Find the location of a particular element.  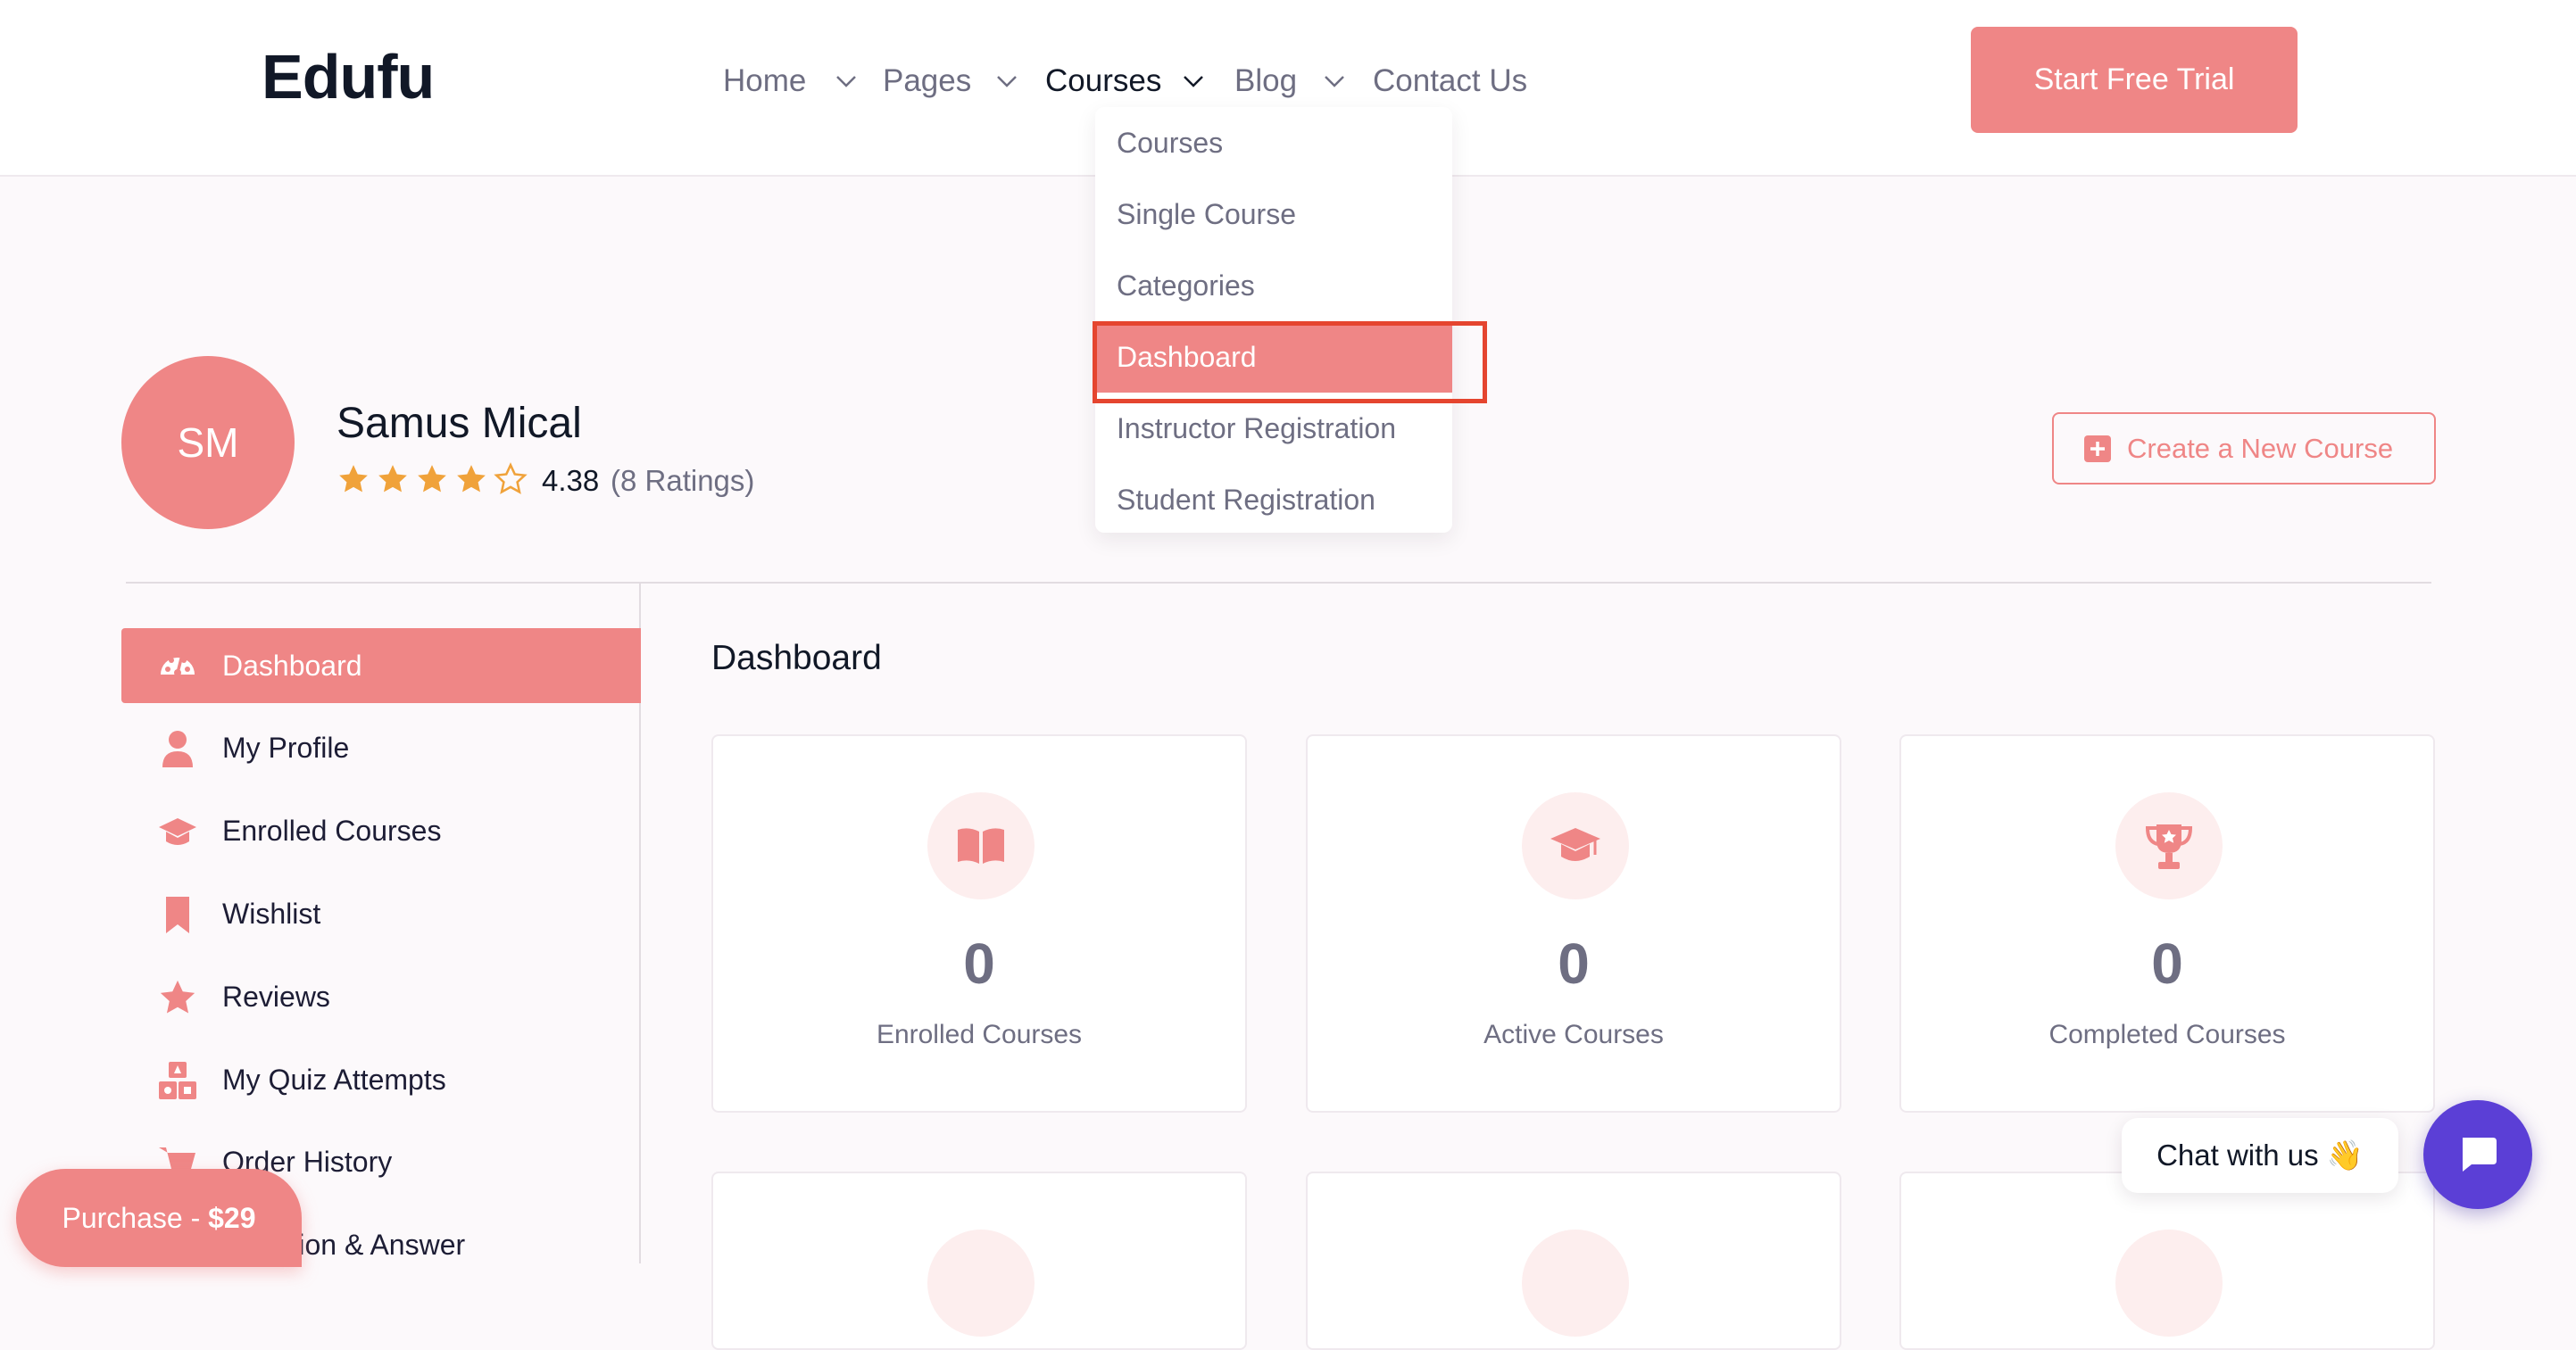

nav-item-courses: Courses is located at coordinates (1103, 81).